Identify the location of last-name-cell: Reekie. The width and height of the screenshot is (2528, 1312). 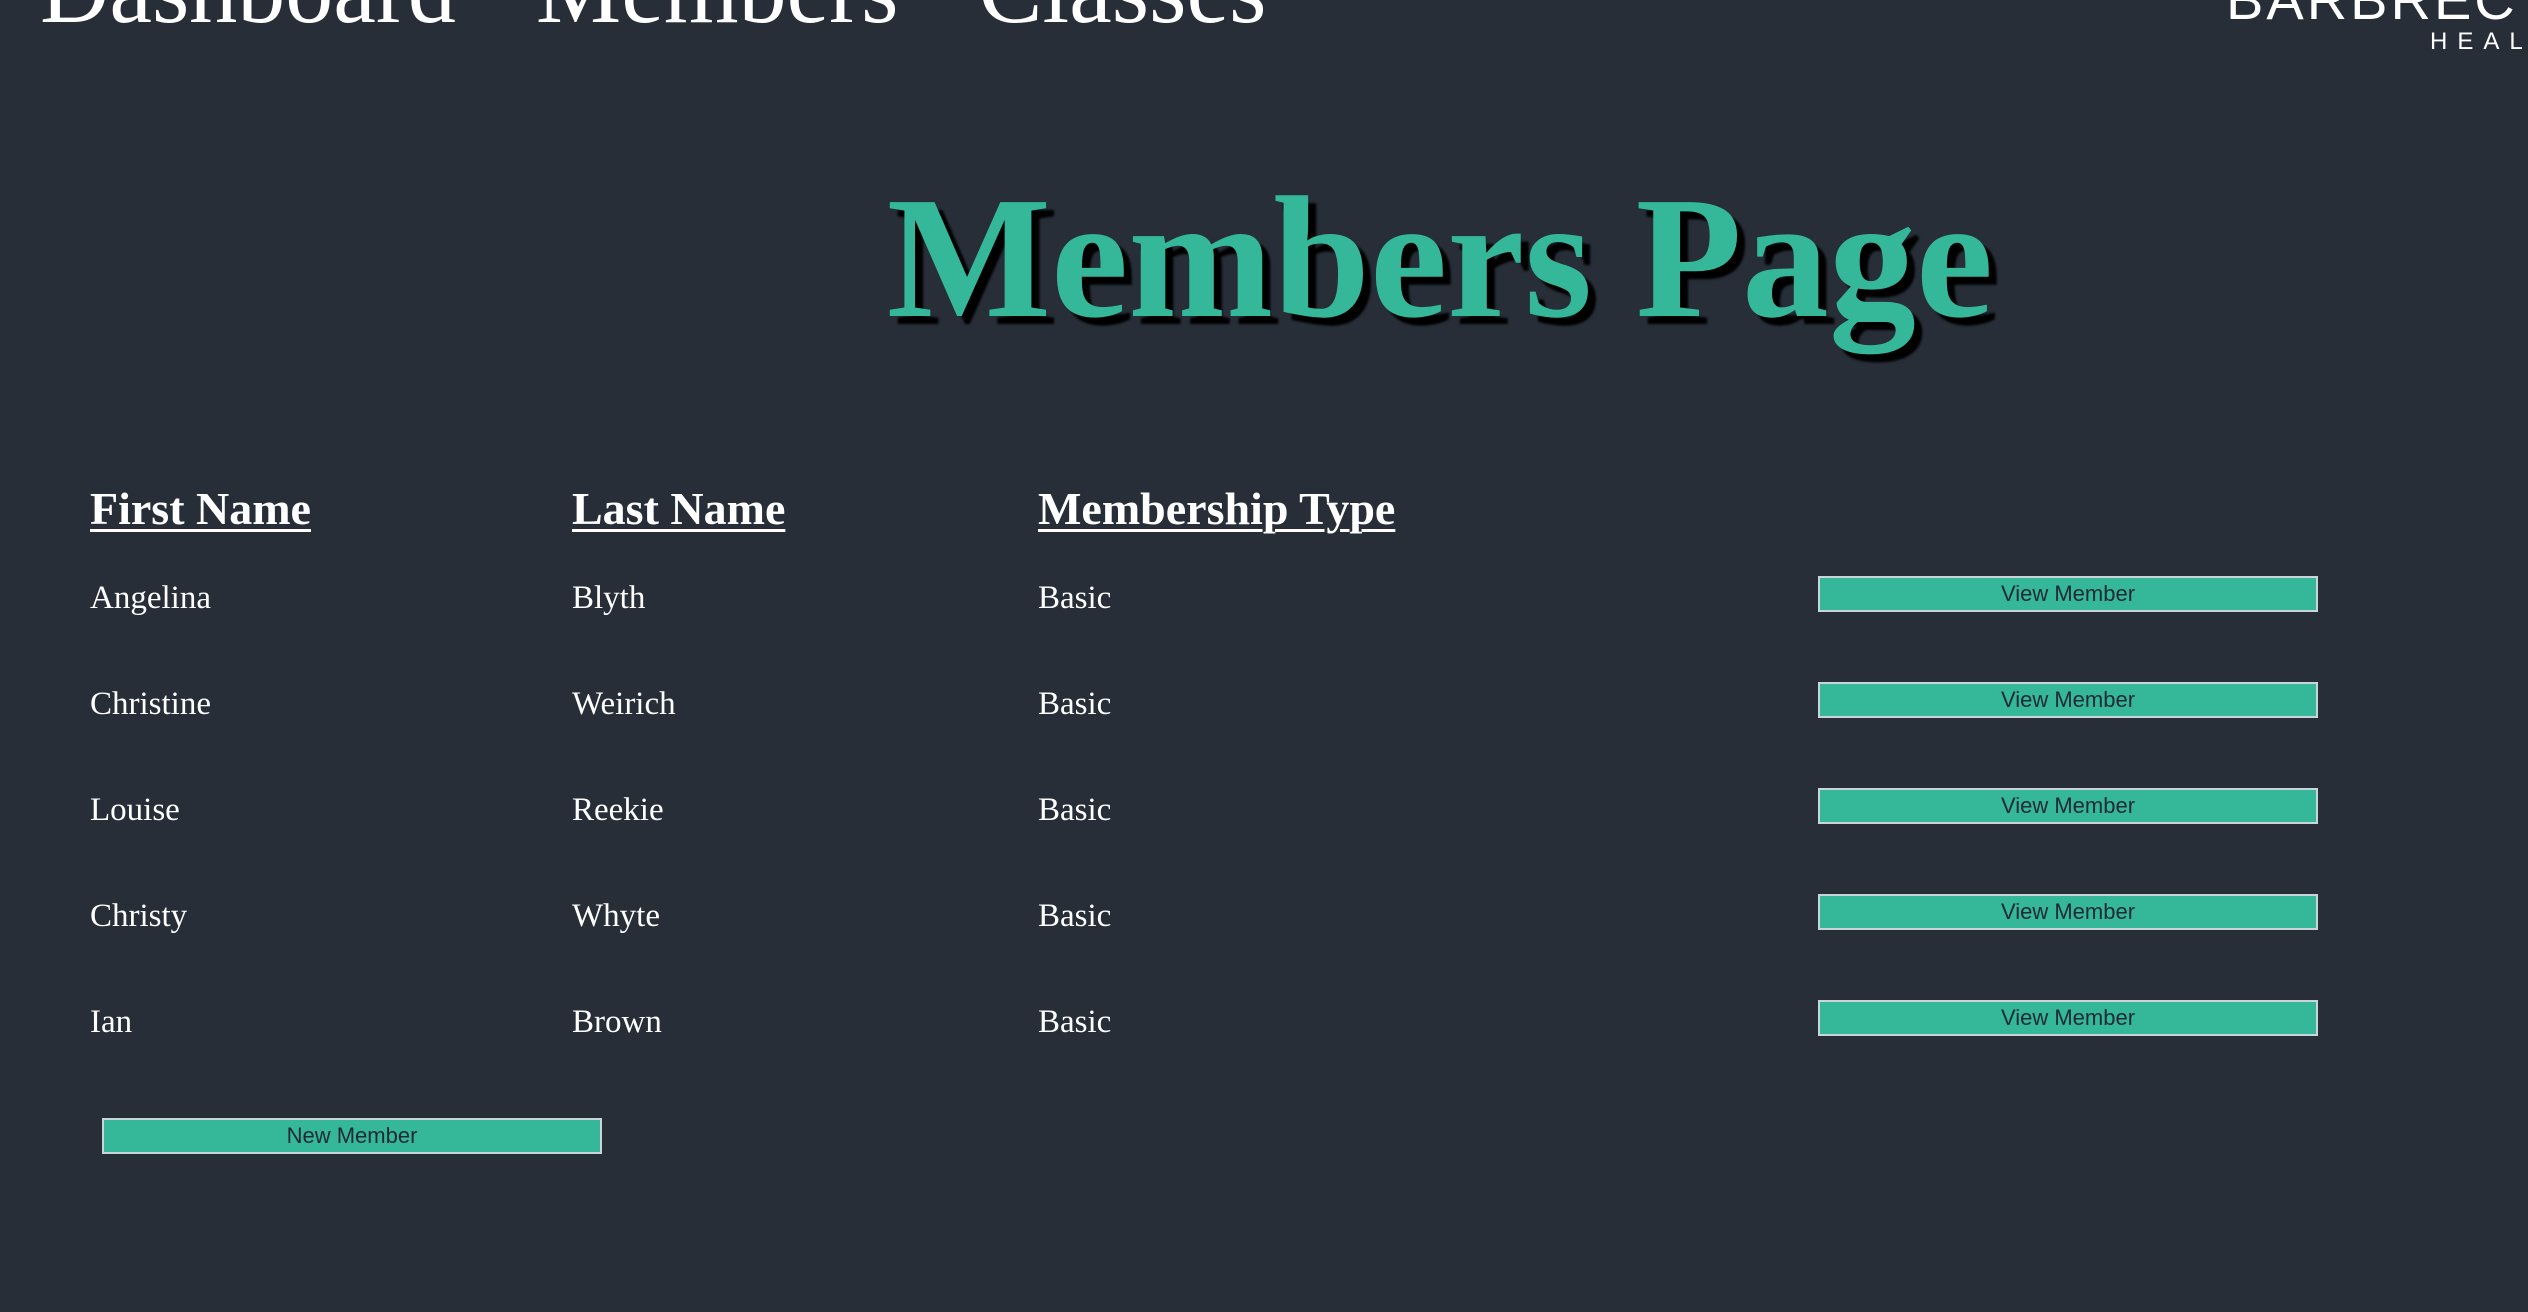
(618, 810).